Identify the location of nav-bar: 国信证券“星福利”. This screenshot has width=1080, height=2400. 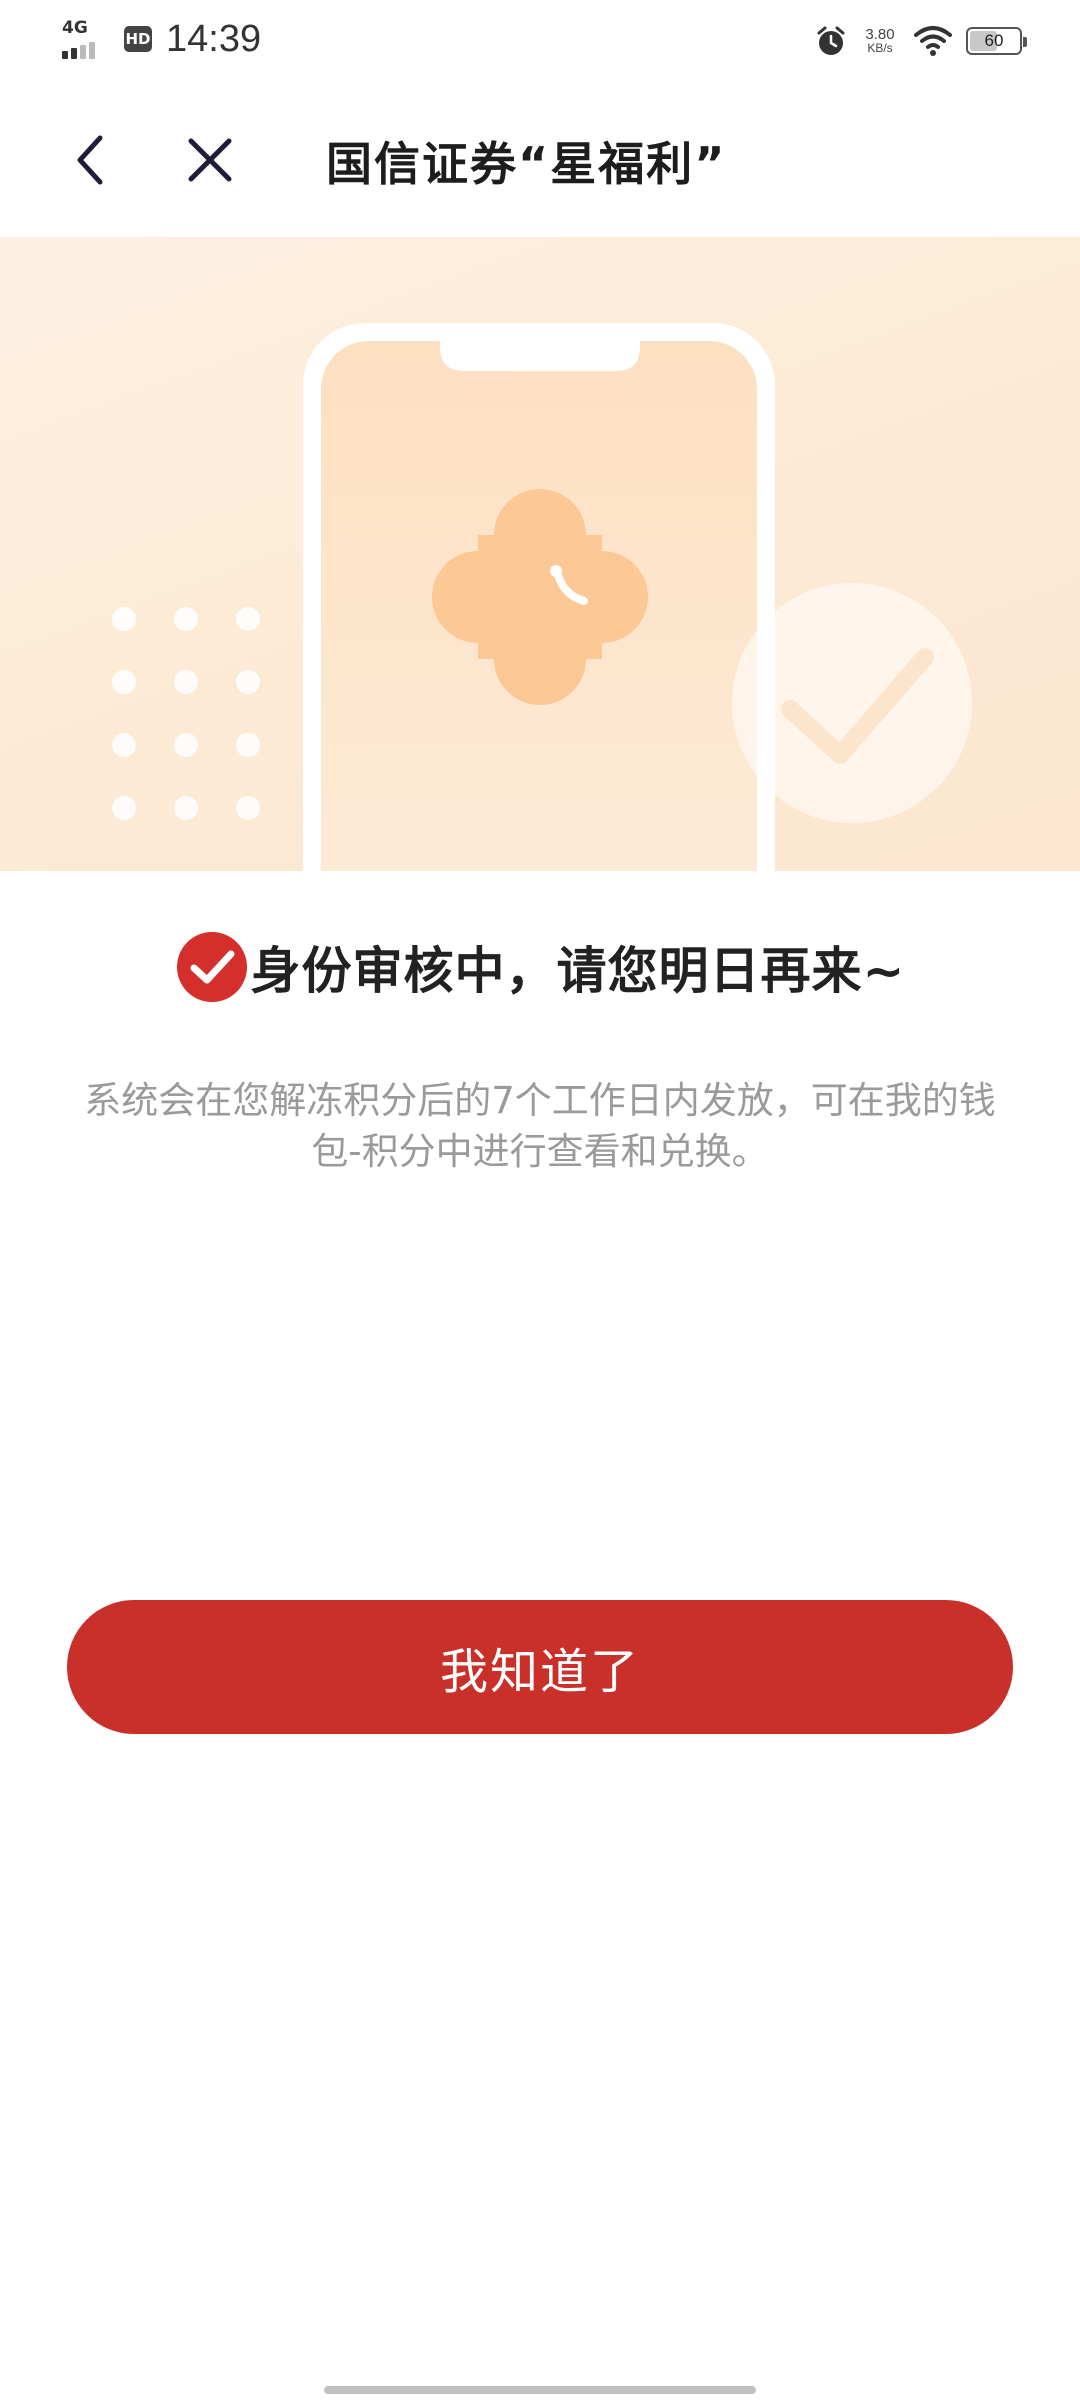
(540, 160).